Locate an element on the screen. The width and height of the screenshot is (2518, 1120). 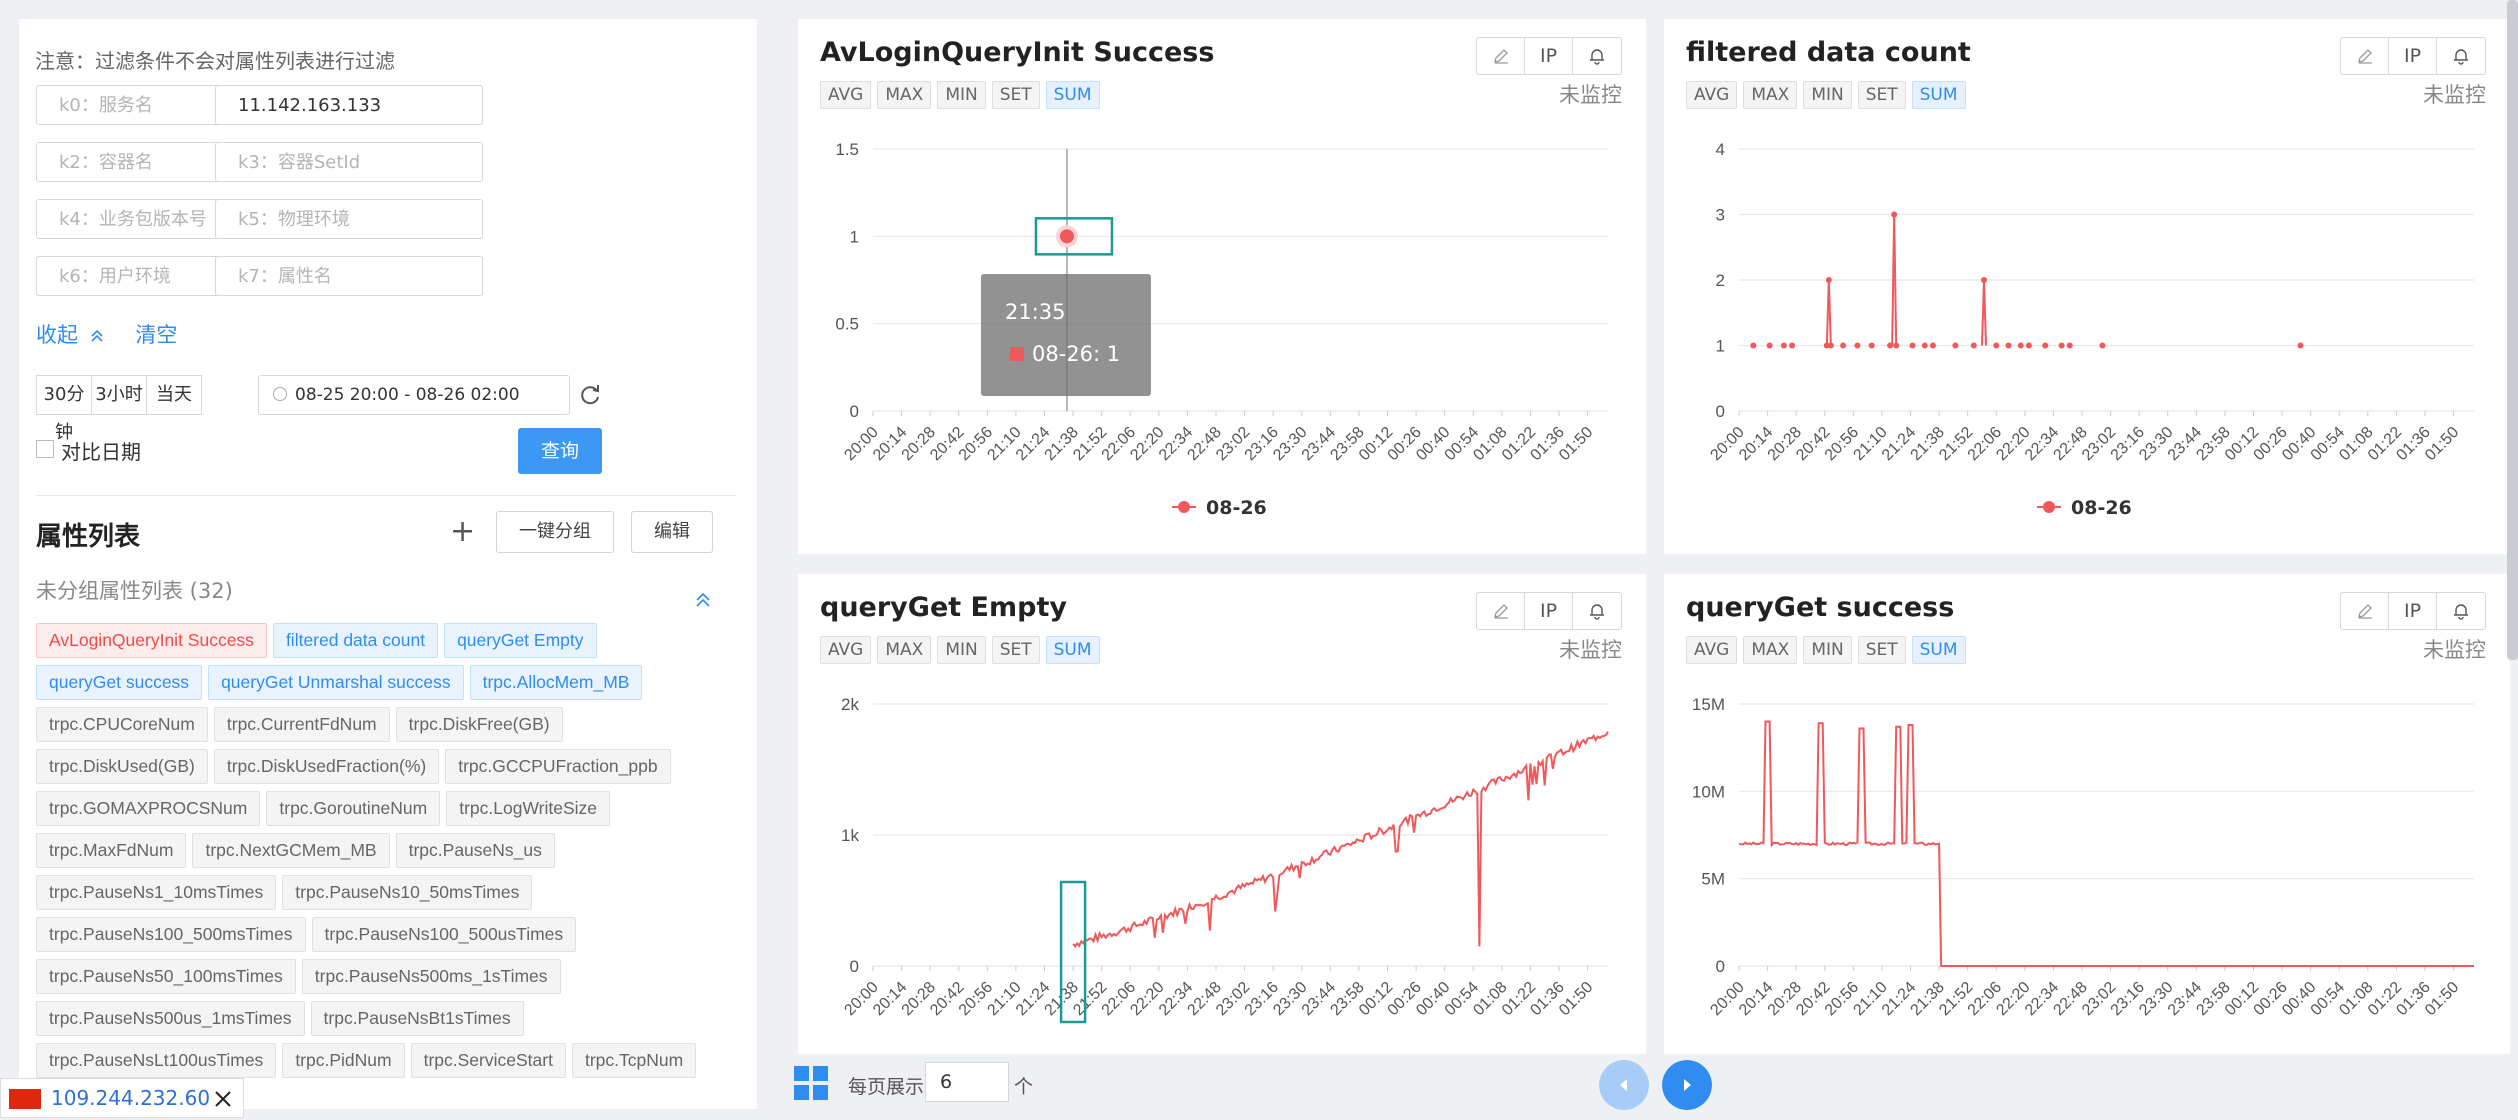
close-icon is located at coordinates (223, 1099).